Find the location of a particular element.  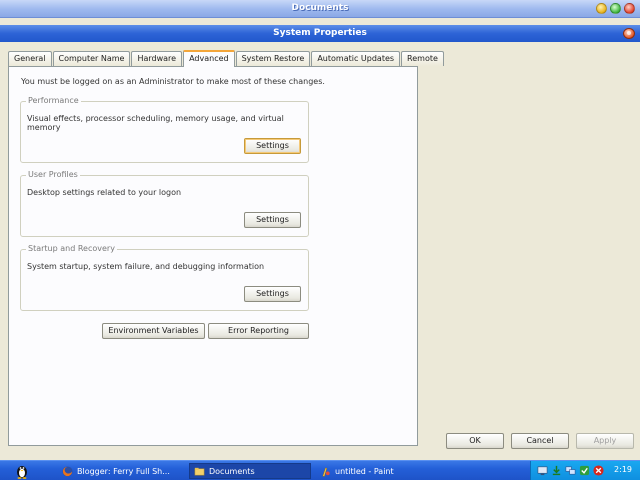

performance-group-title: Performance is located at coordinates (53, 100).